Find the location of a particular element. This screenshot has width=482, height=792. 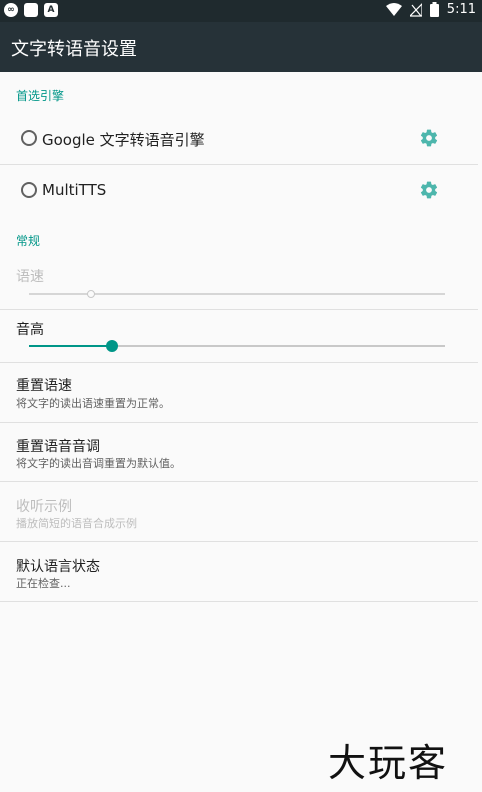

page-title: 文字转语音设置 is located at coordinates (74, 49).